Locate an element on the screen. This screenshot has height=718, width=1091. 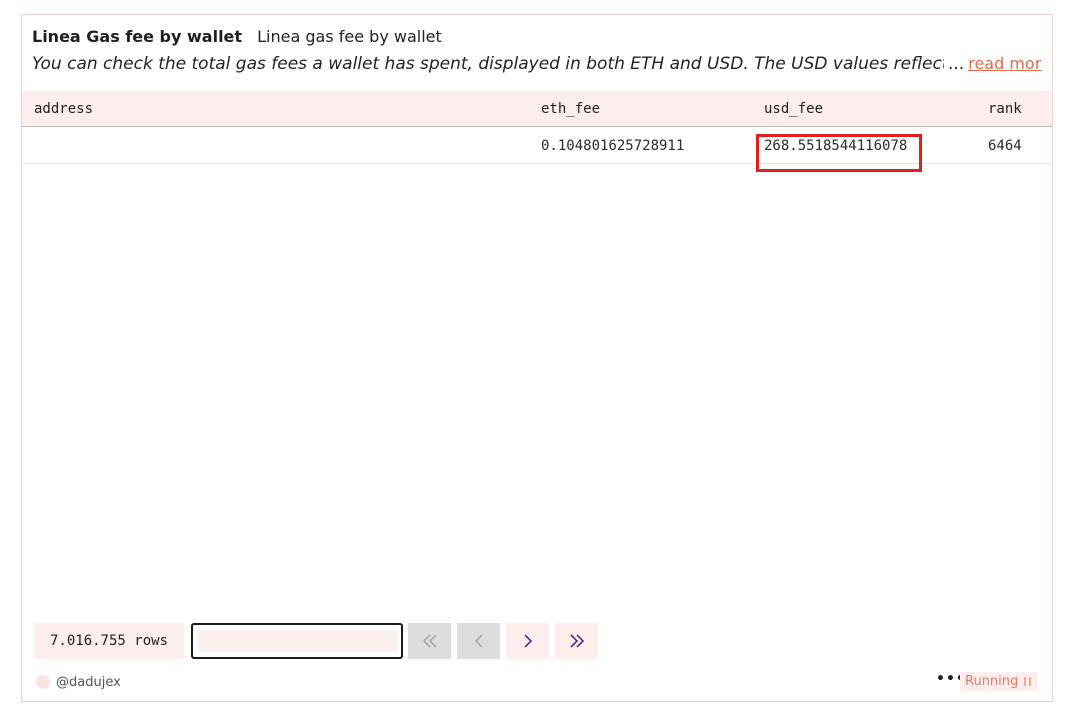
previous-page-button is located at coordinates (478, 641).